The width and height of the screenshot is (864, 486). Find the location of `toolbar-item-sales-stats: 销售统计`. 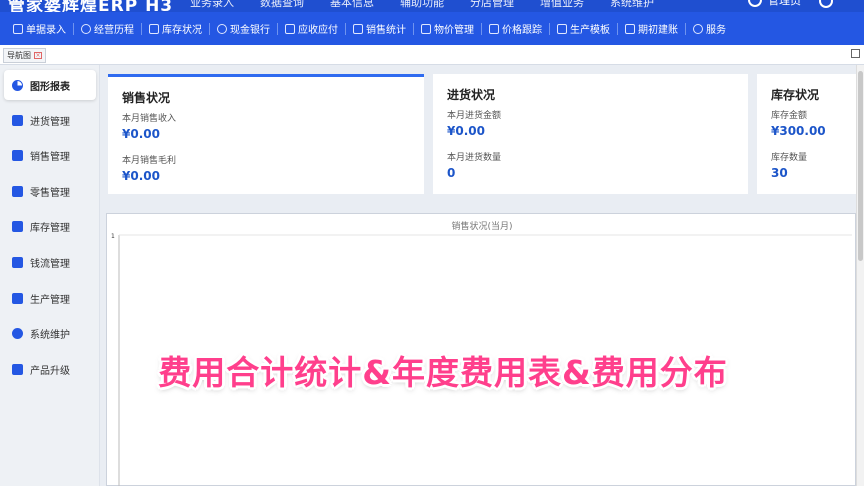

toolbar-item-sales-stats: 销售统计 is located at coordinates (379, 28).